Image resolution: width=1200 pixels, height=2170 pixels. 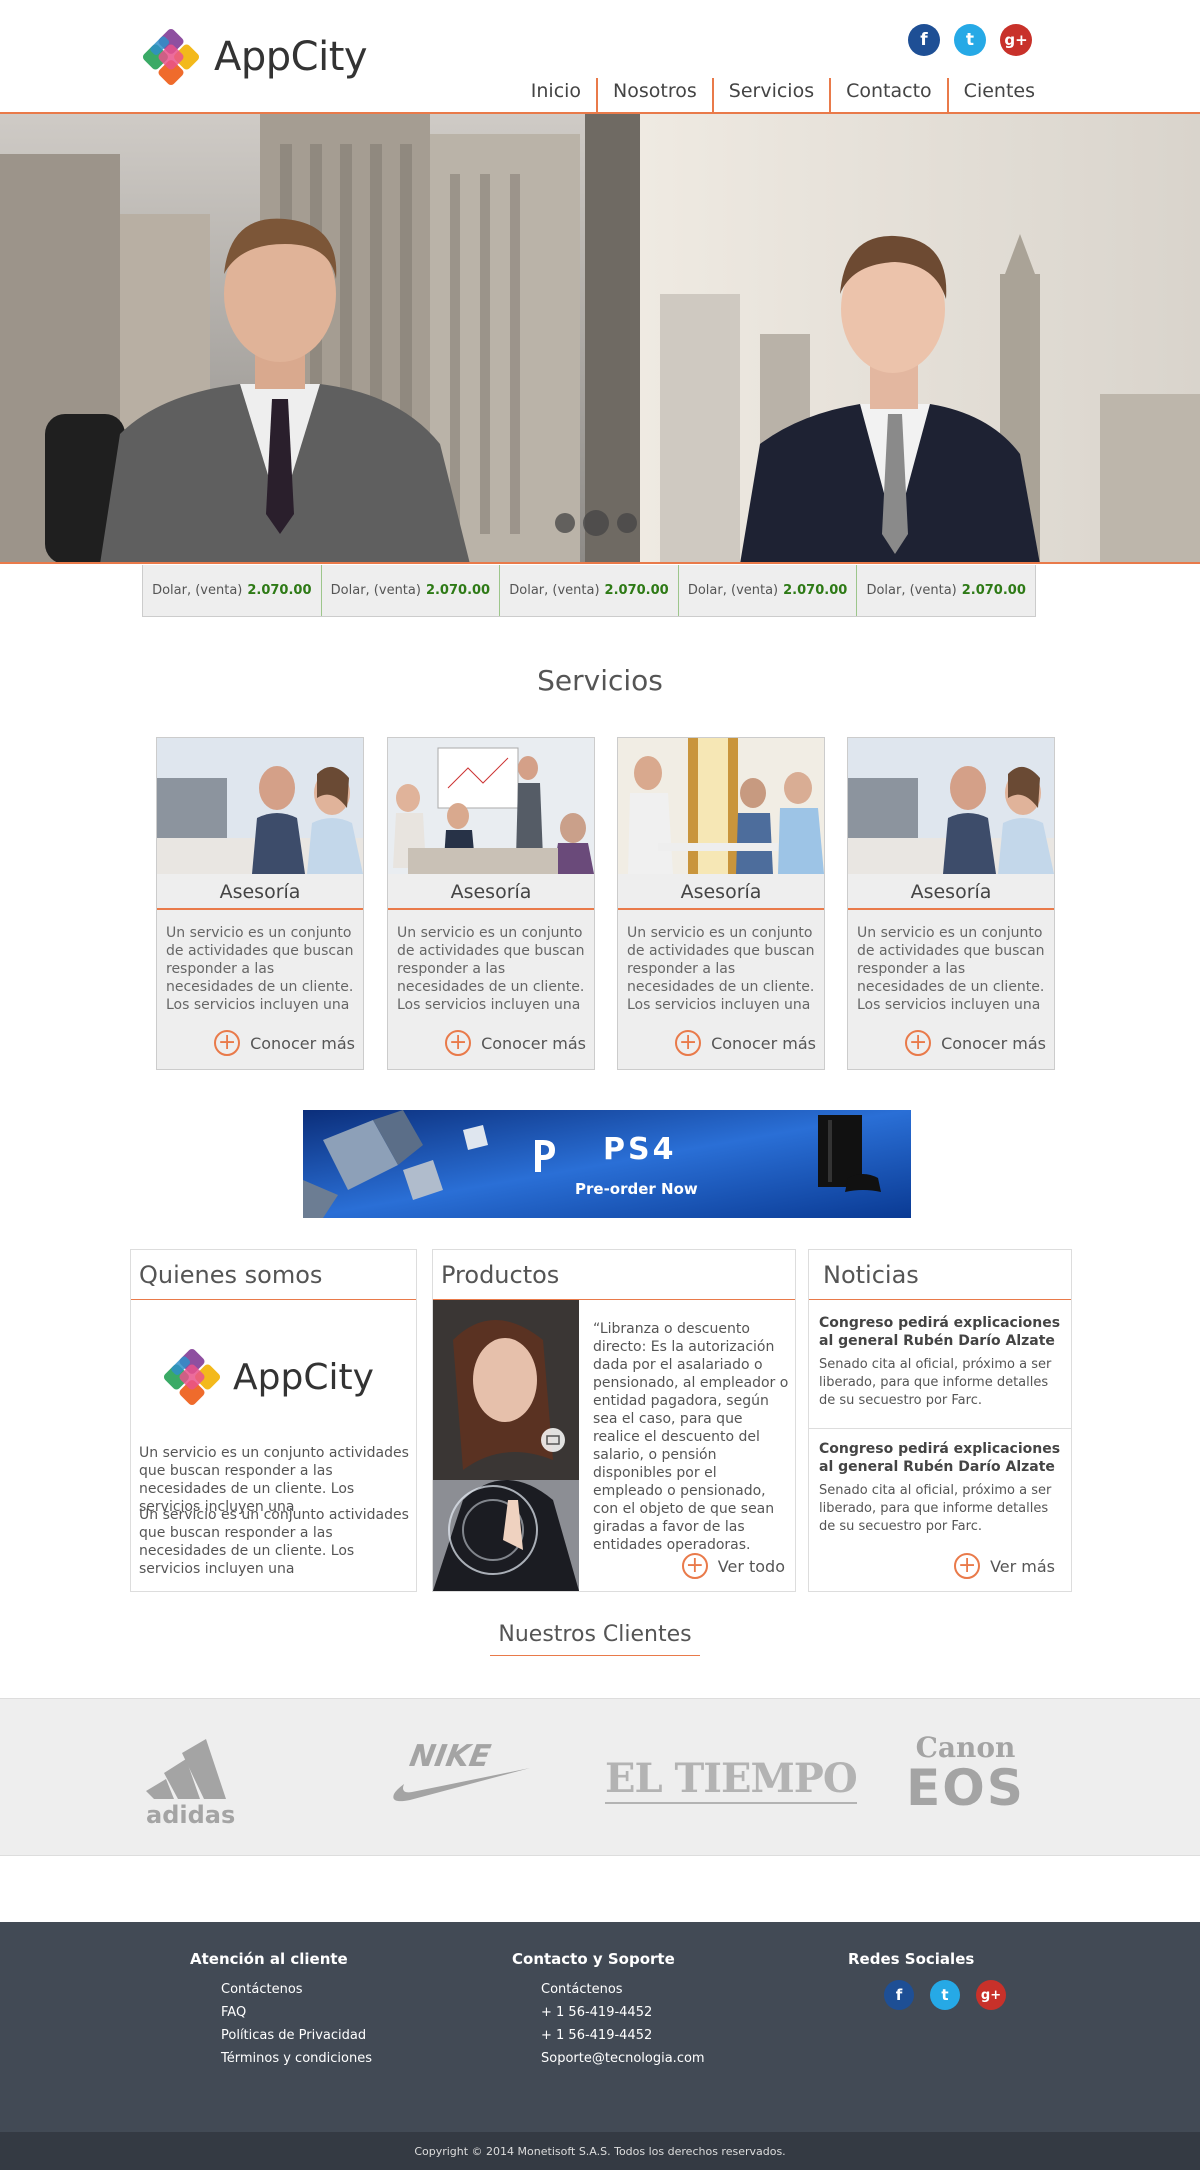 What do you see at coordinates (636, 1189) in the screenshot?
I see `banner-cta: Pre-order Now` at bounding box center [636, 1189].